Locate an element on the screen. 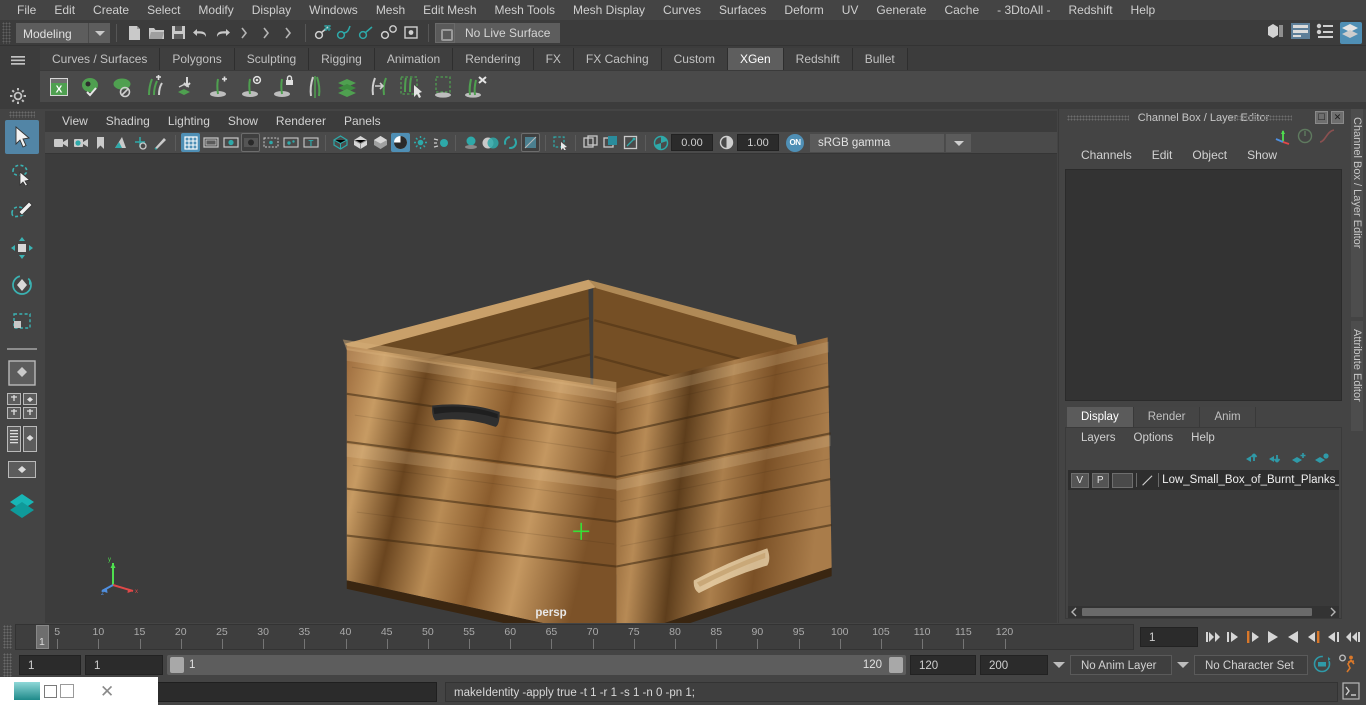 The image size is (1366, 705). layer-menu-options: Options is located at coordinates (1154, 438).